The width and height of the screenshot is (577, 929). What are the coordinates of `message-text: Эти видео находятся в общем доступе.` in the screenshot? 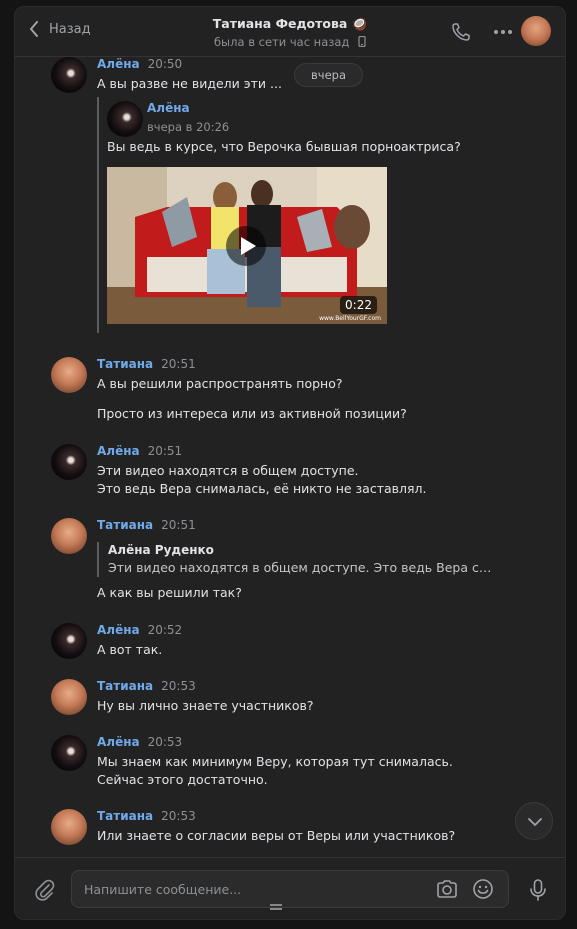 It's located at (228, 470).